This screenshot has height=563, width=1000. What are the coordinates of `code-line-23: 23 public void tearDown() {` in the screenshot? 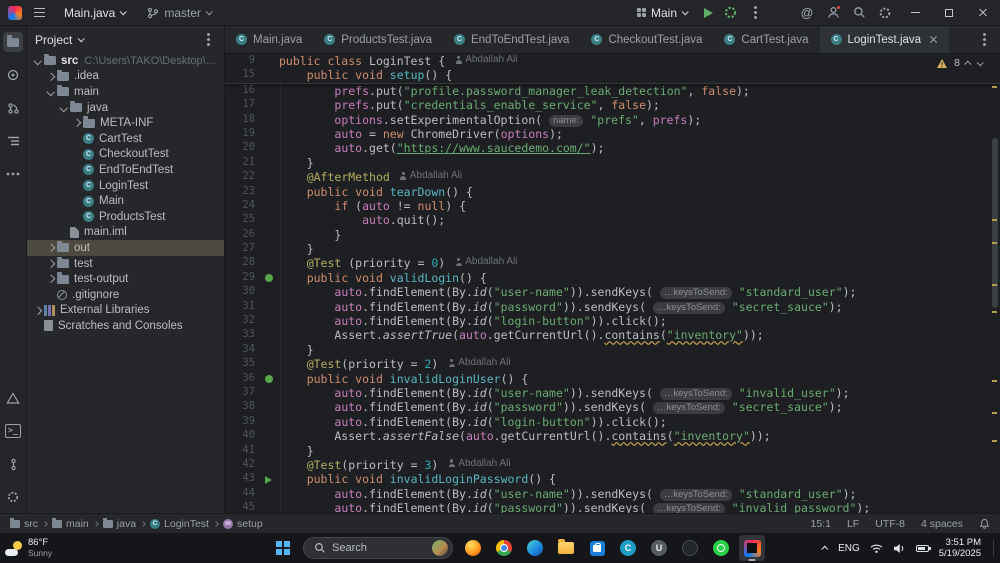 It's located at (612, 192).